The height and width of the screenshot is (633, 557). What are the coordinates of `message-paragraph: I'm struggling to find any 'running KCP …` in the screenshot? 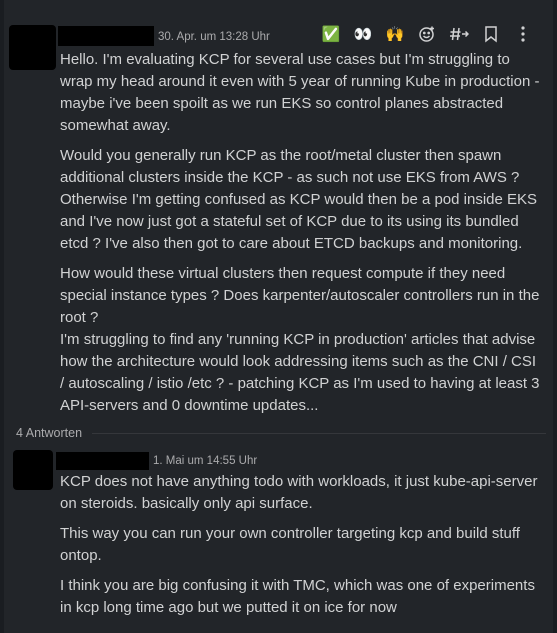 It's located at (300, 372).